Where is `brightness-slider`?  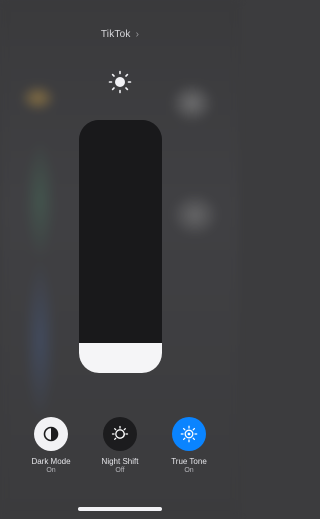 brightness-slider is located at coordinates (120, 246).